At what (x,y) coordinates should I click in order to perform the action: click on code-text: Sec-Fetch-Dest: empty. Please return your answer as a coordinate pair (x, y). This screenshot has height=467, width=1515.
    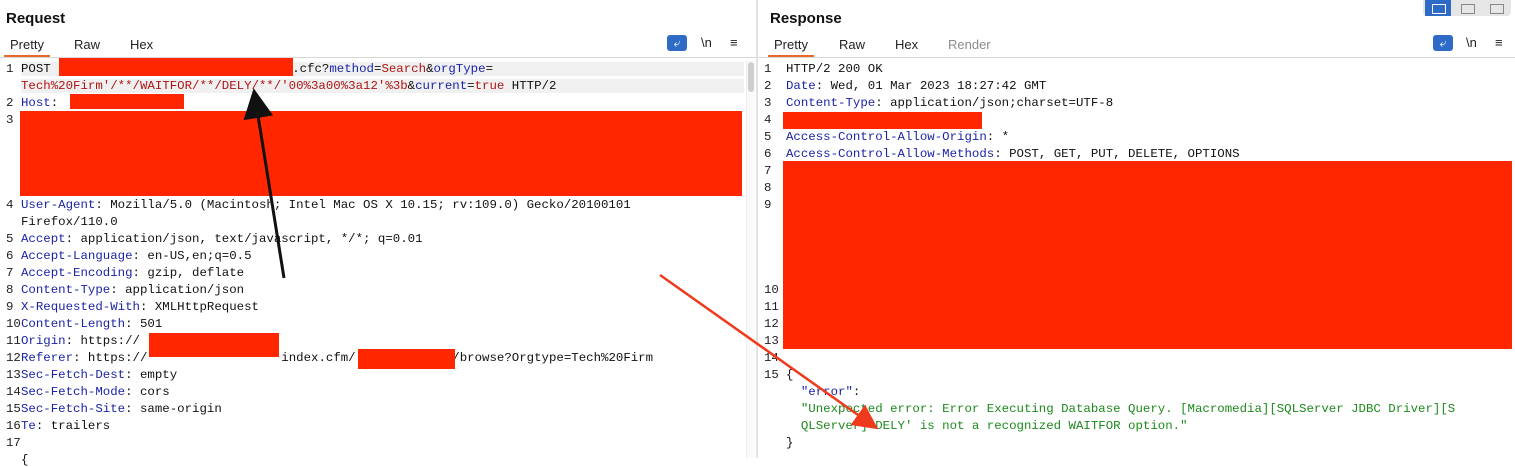
    Looking at the image, I should click on (99, 375).